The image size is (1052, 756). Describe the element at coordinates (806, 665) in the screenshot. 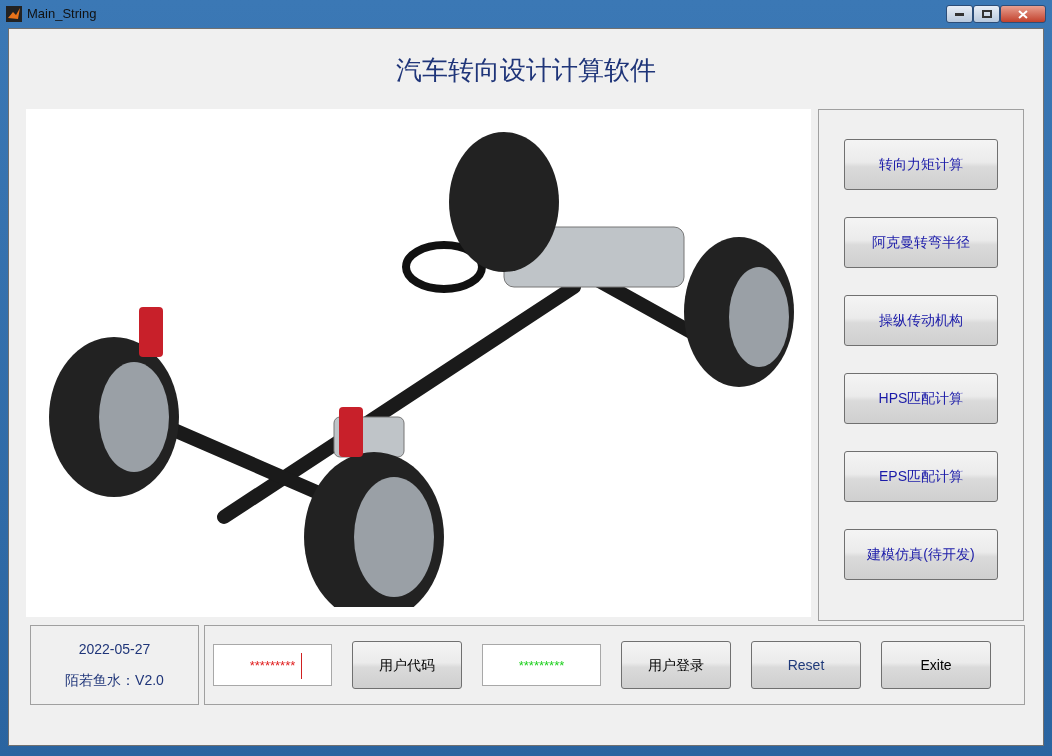

I see `action-button: Reset` at that location.